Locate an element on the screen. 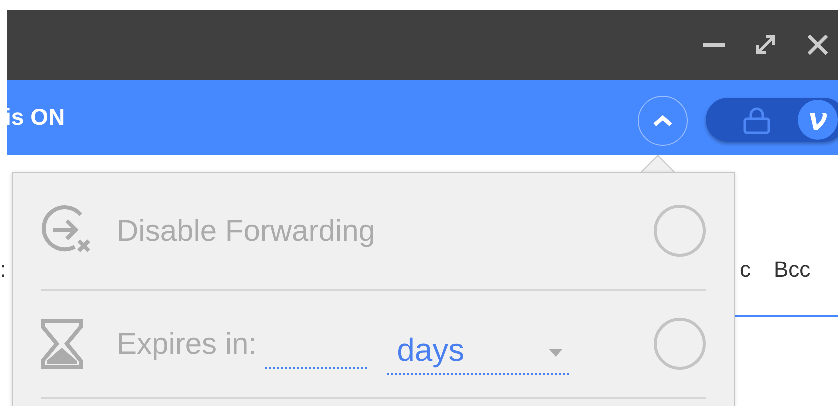 The image size is (838, 406). encryption-toggle is located at coordinates (772, 120).